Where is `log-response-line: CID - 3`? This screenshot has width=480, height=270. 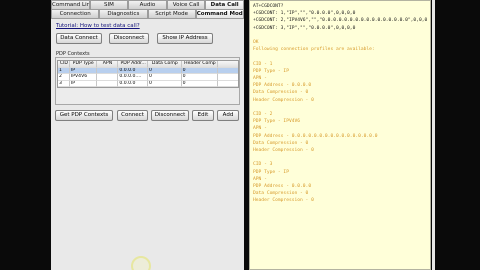 log-response-line: CID - 3 is located at coordinates (263, 165).